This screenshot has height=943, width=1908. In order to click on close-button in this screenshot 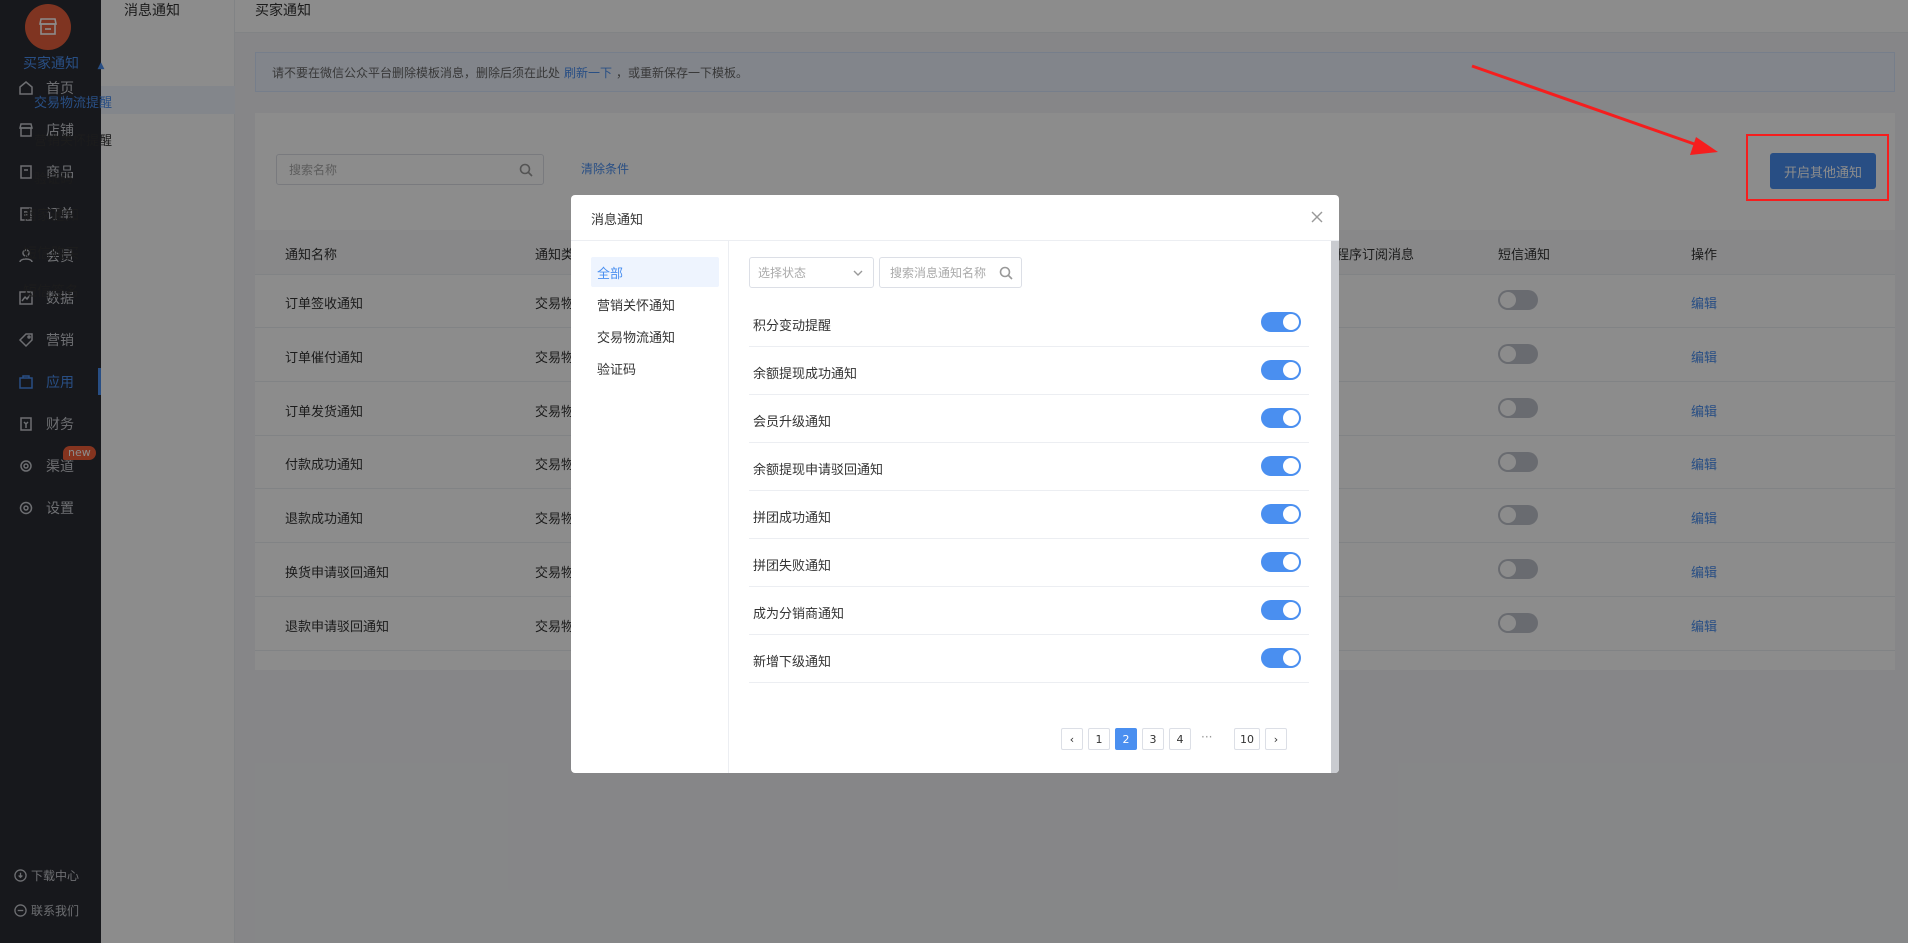, I will do `click(1317, 217)`.